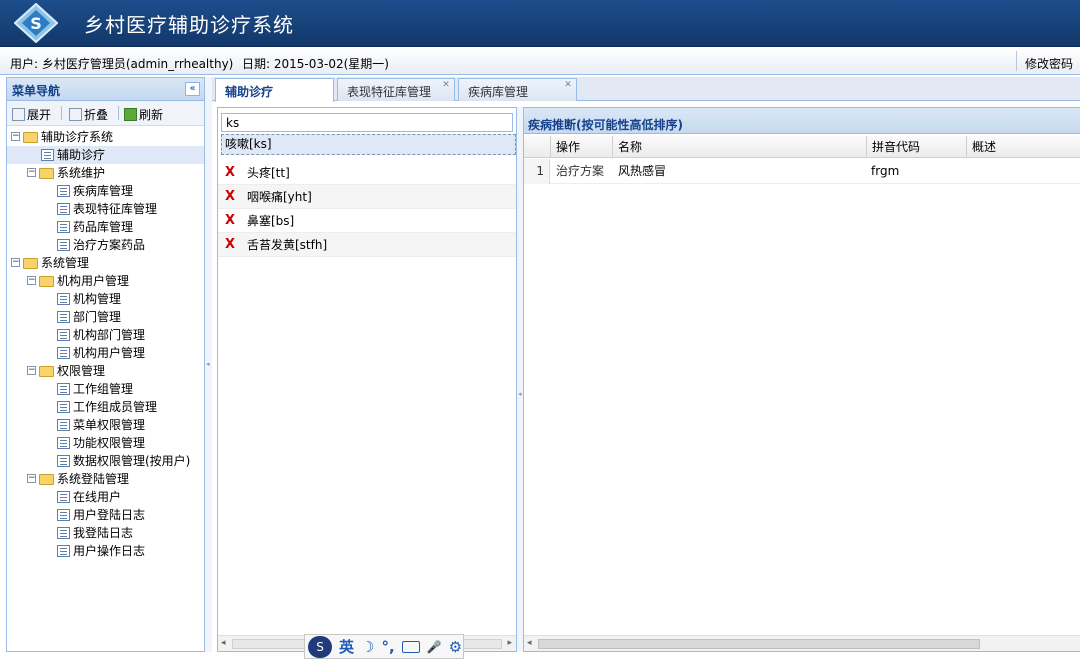  What do you see at coordinates (916, 147) in the screenshot?
I see `column-header-code: 拼音代码` at bounding box center [916, 147].